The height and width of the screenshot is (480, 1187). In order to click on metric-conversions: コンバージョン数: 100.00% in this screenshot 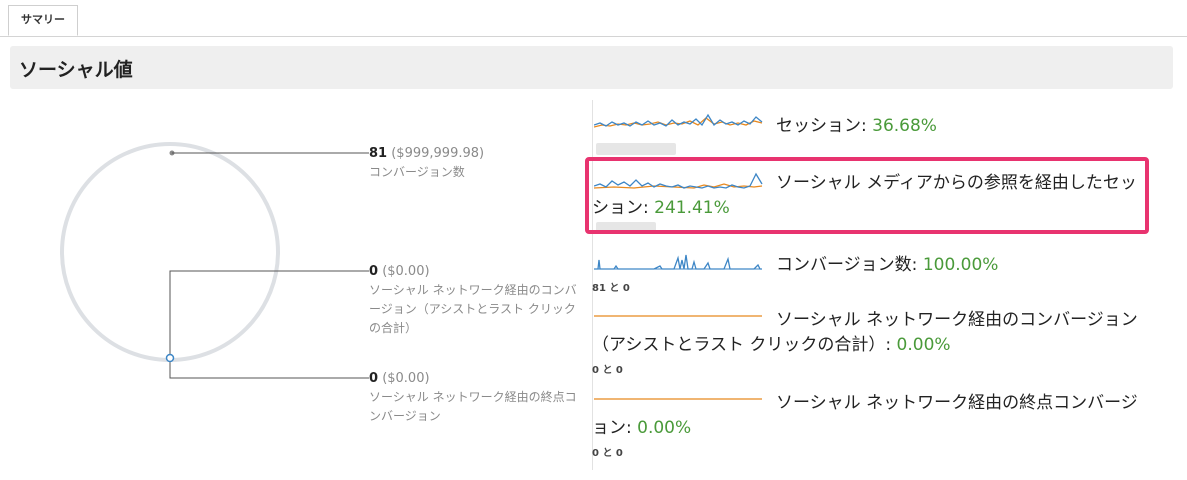, I will do `click(887, 265)`.